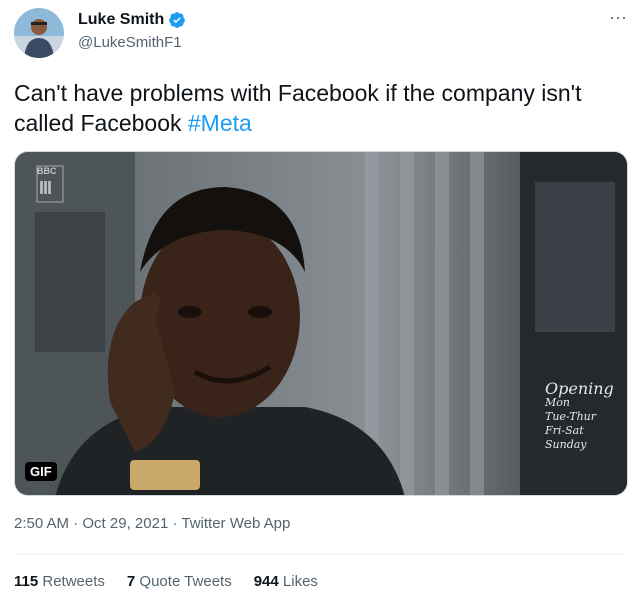 Image resolution: width=640 pixels, height=603 pixels. What do you see at coordinates (557, 402) in the screenshot?
I see `sign-line: Mon` at bounding box center [557, 402].